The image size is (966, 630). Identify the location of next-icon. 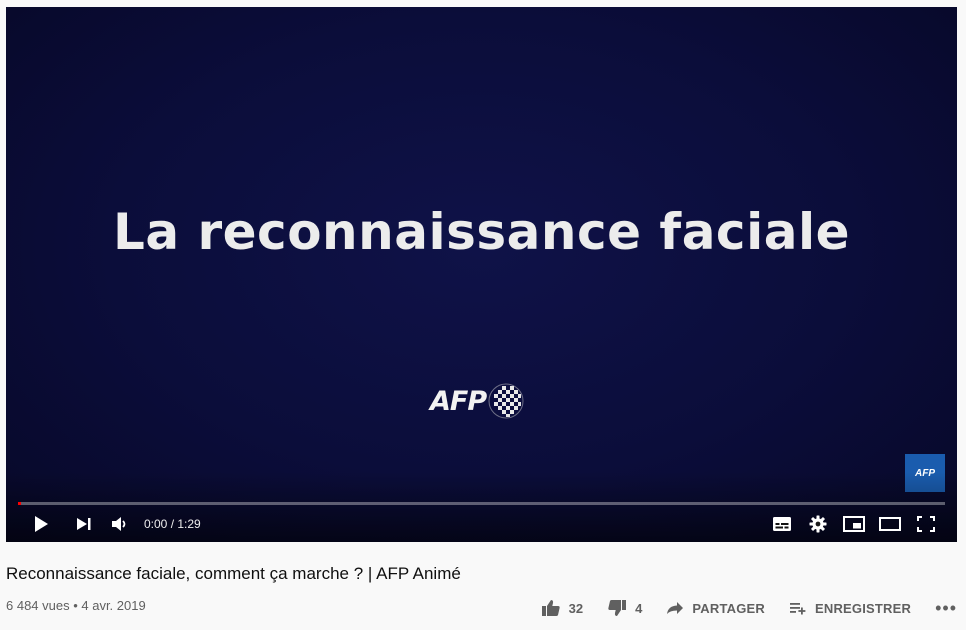
(84, 524).